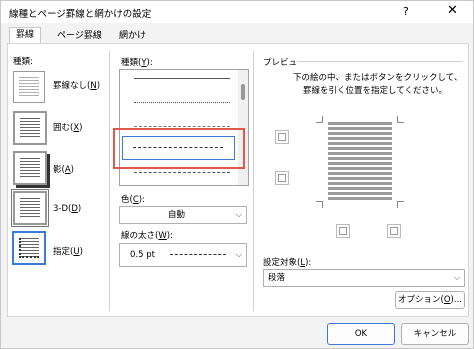 The image size is (474, 349). Describe the element at coordinates (378, 78) in the screenshot. I see `preview-instructions-1: 下の絵の中、またはボタンをクリックして、` at that location.